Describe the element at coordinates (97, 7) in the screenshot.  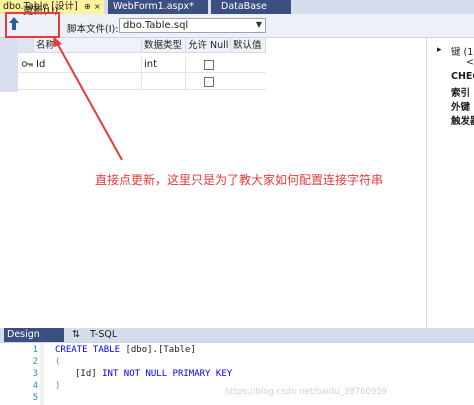
I see `close-icon: ×` at that location.